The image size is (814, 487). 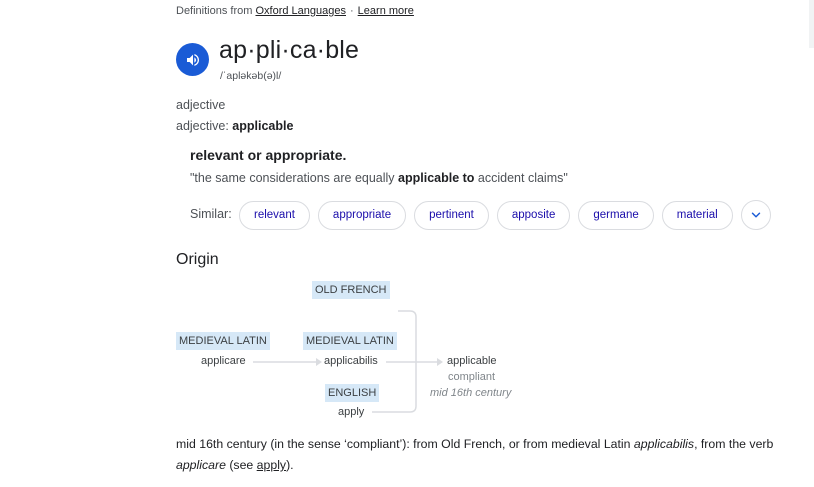 What do you see at coordinates (271, 465) in the screenshot?
I see `apply-link: apply` at bounding box center [271, 465].